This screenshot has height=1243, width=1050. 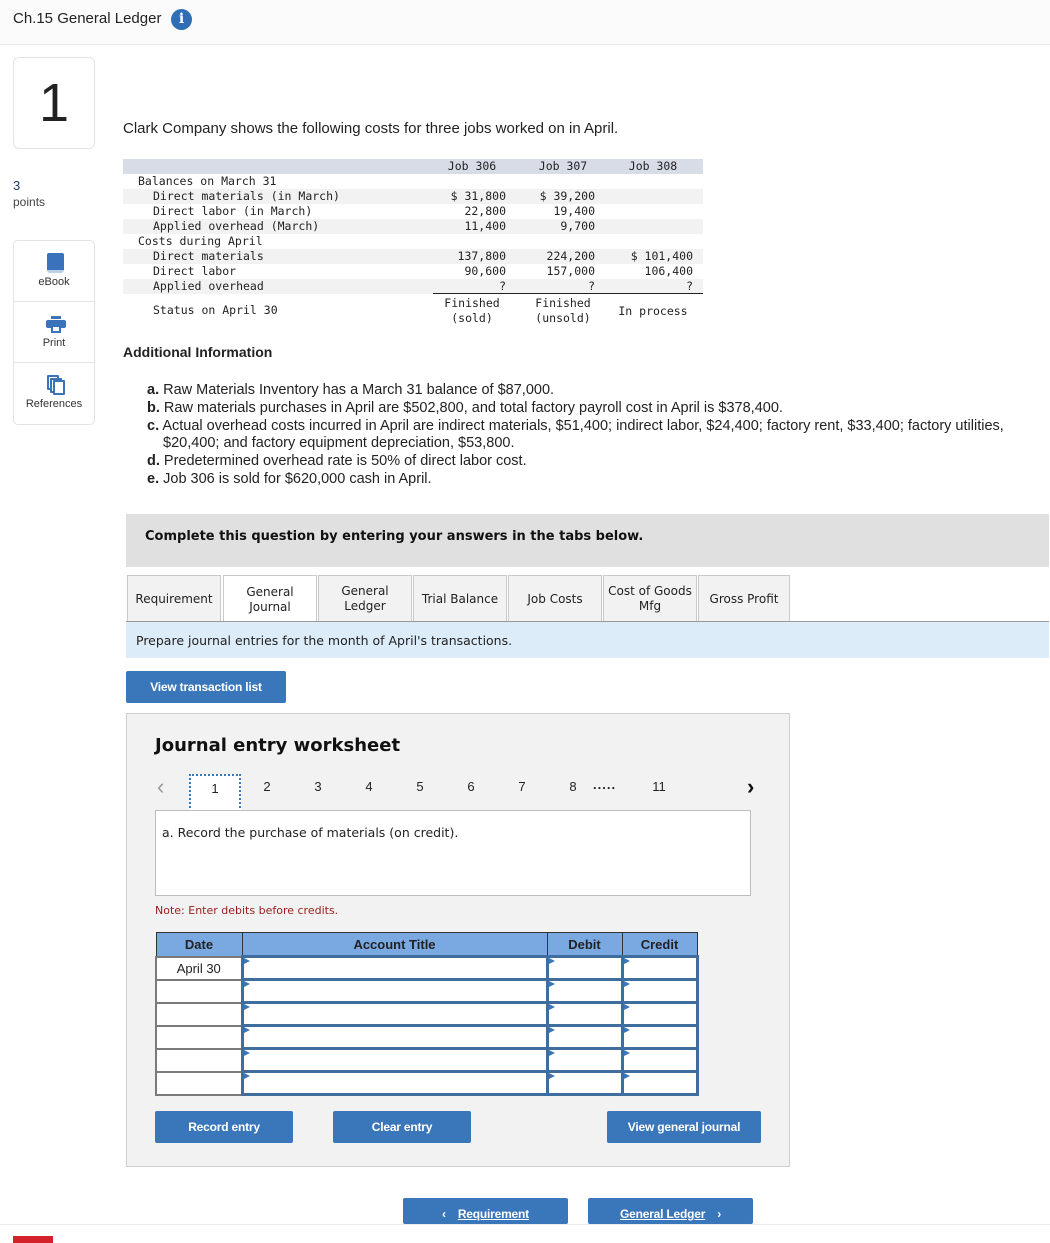 What do you see at coordinates (584, 944) in the screenshot?
I see `col-debit: Debit` at bounding box center [584, 944].